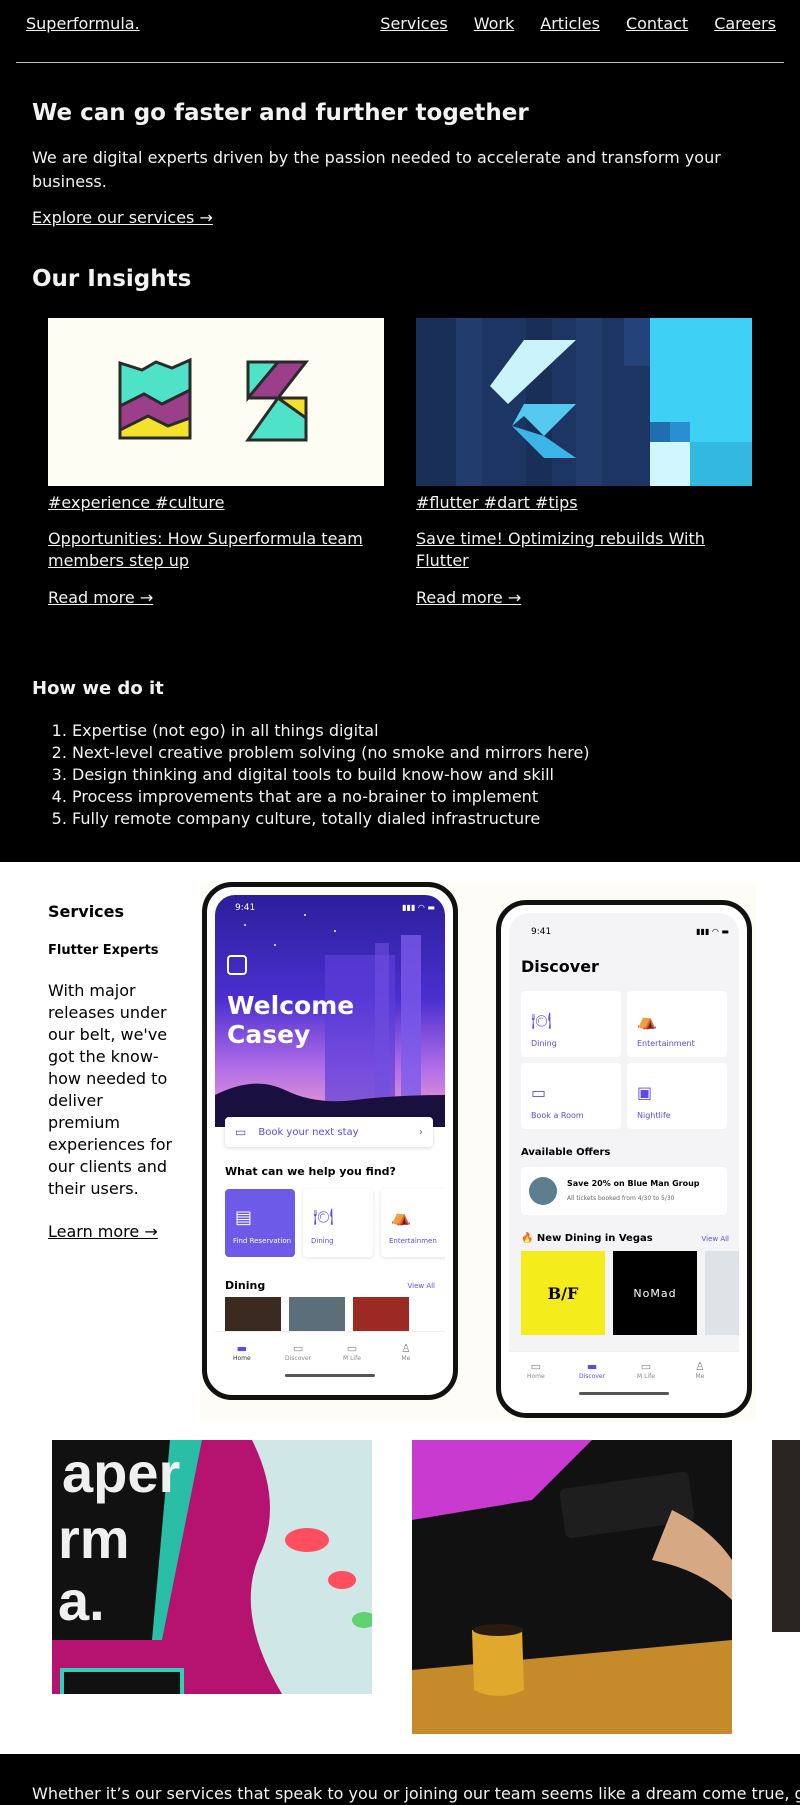  Describe the element at coordinates (280, 113) in the screenshot. I see `hero-title: We can go faster and further together` at that location.